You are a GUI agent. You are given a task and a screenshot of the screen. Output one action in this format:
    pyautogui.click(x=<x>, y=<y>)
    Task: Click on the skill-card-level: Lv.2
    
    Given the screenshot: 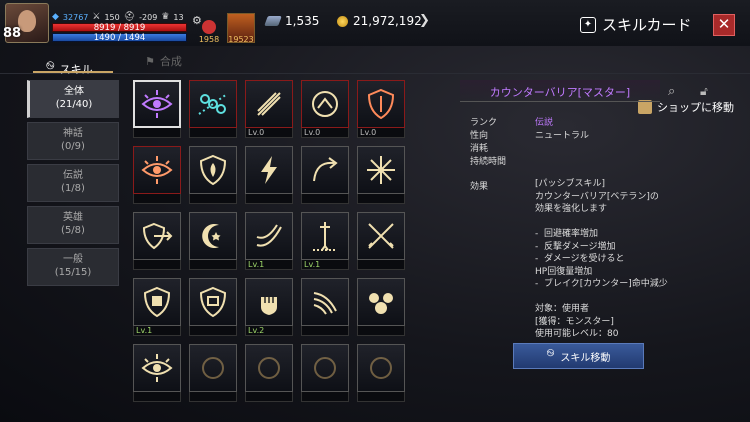 What is the action you would take?
    pyautogui.click(x=269, y=331)
    